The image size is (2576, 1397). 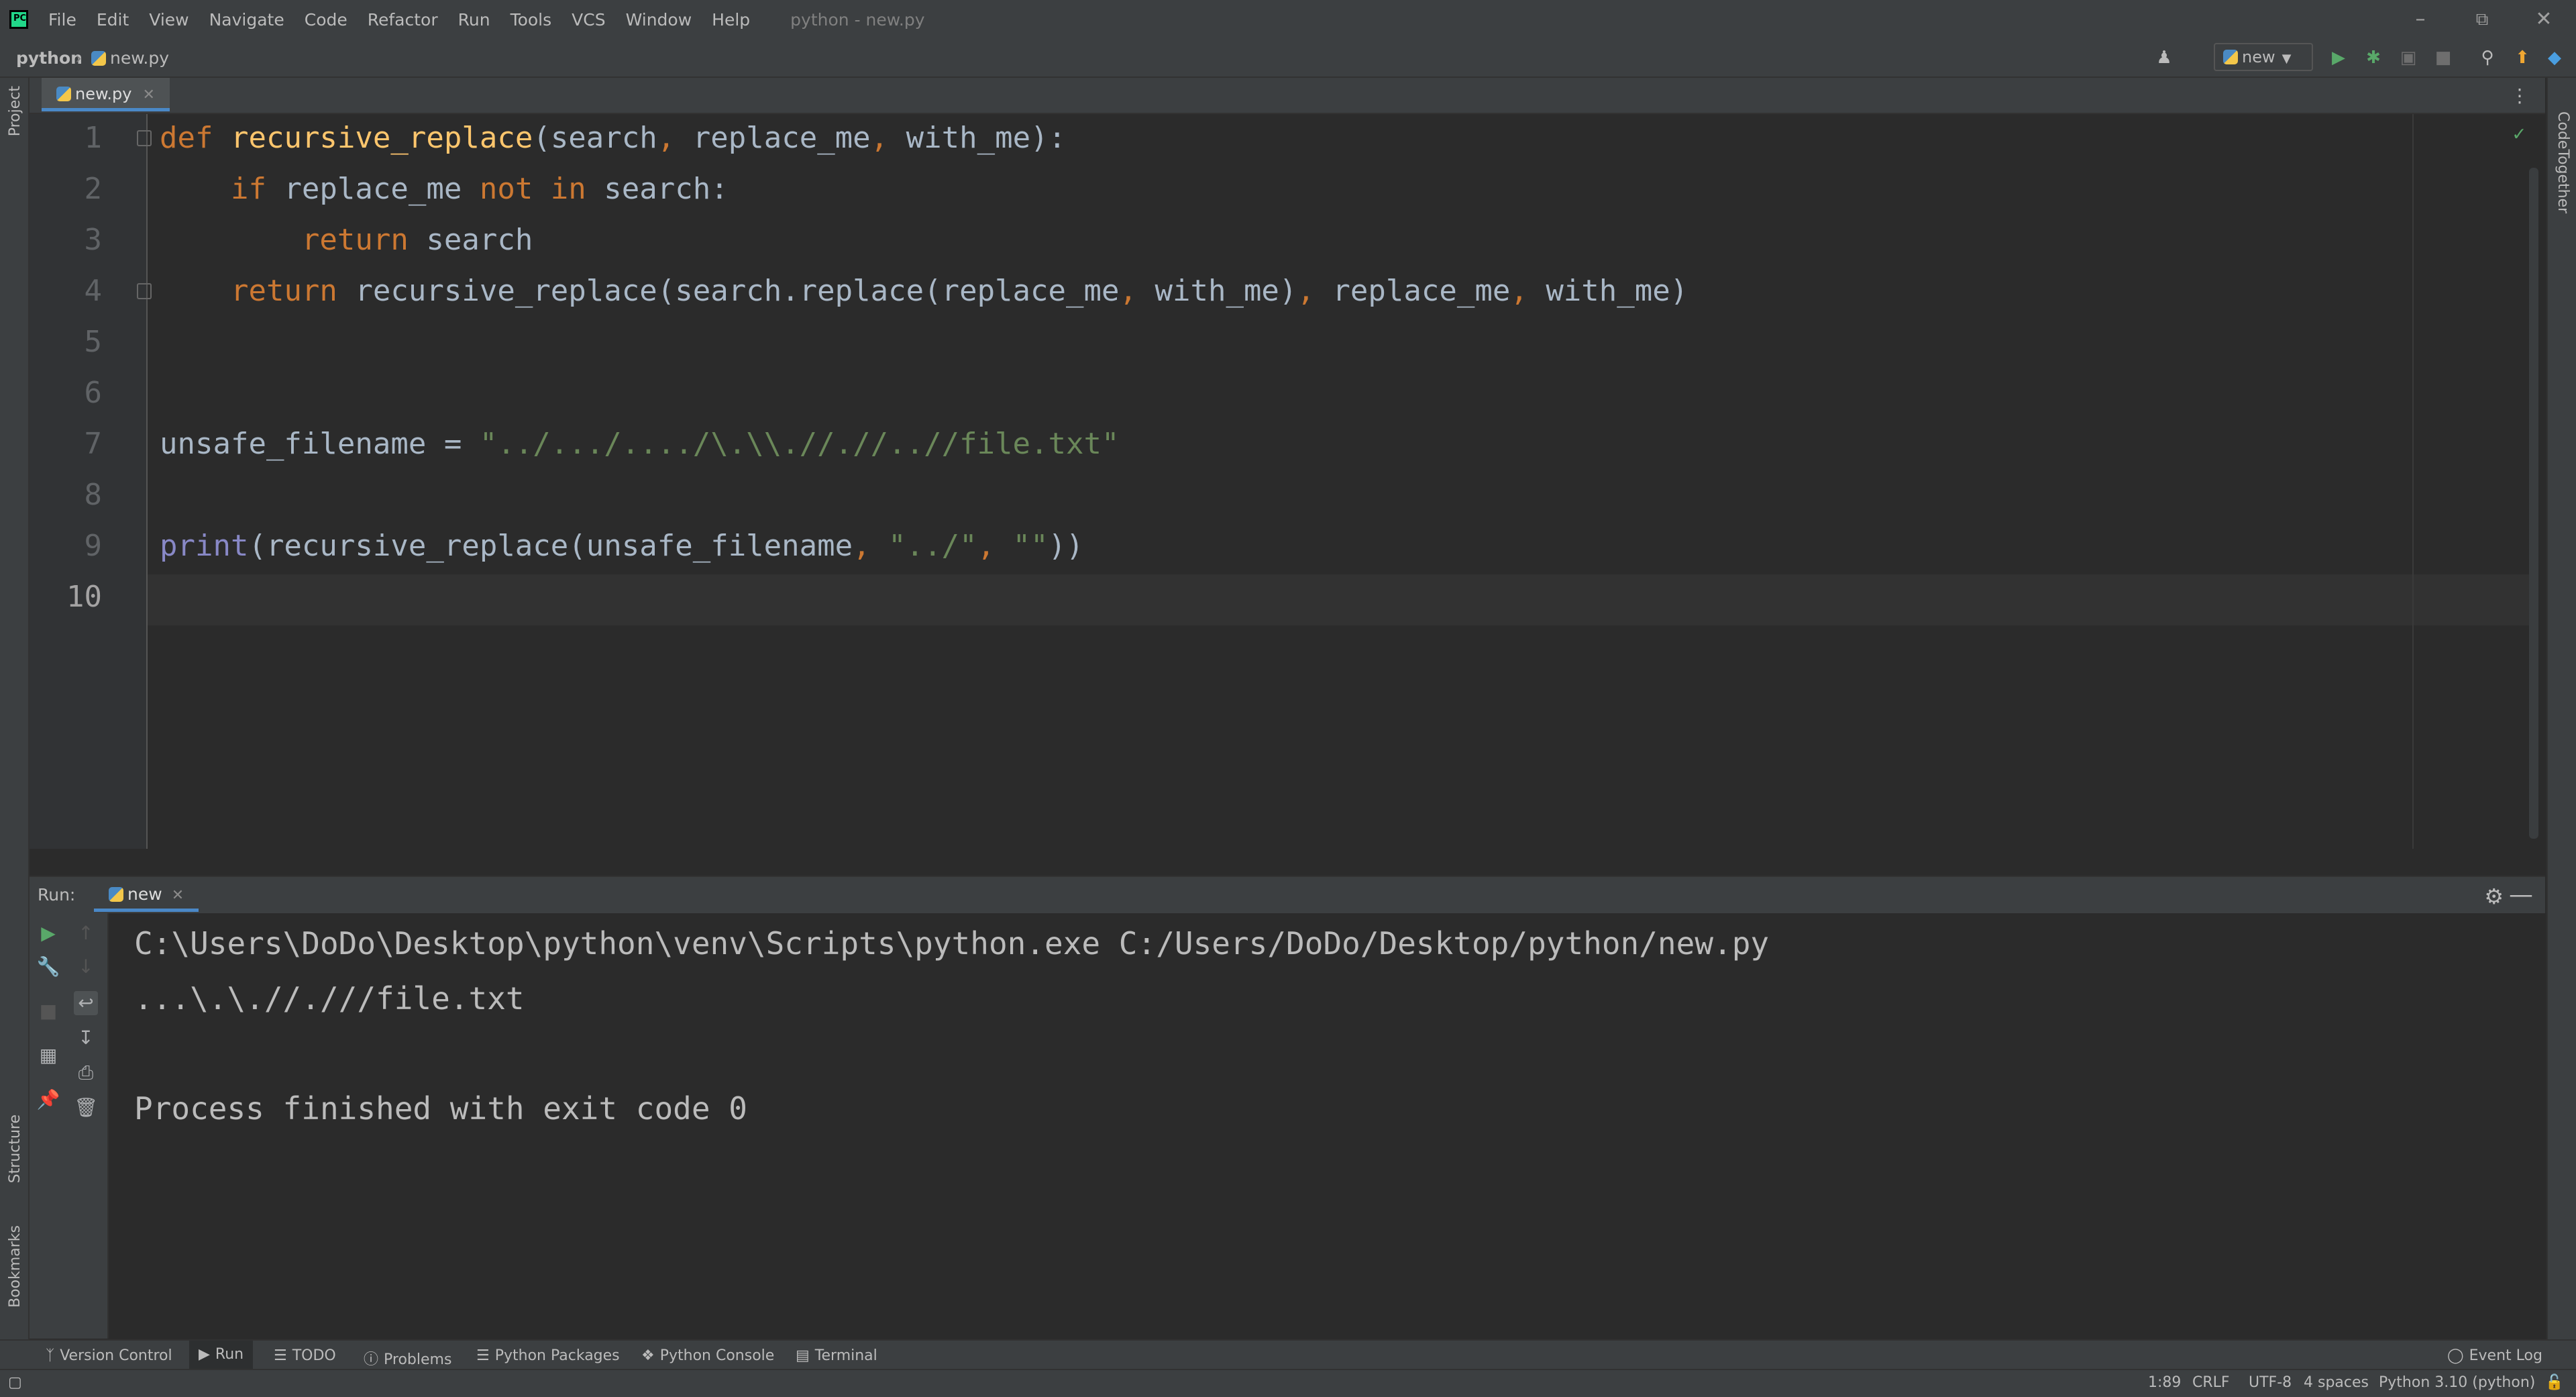 I want to click on event-log-label: Event Log, so click(x=2505, y=1356).